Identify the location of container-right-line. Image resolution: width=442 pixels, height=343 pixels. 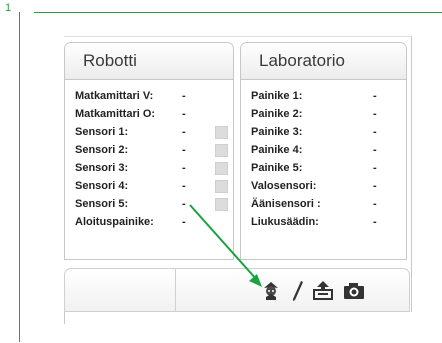
(411, 174).